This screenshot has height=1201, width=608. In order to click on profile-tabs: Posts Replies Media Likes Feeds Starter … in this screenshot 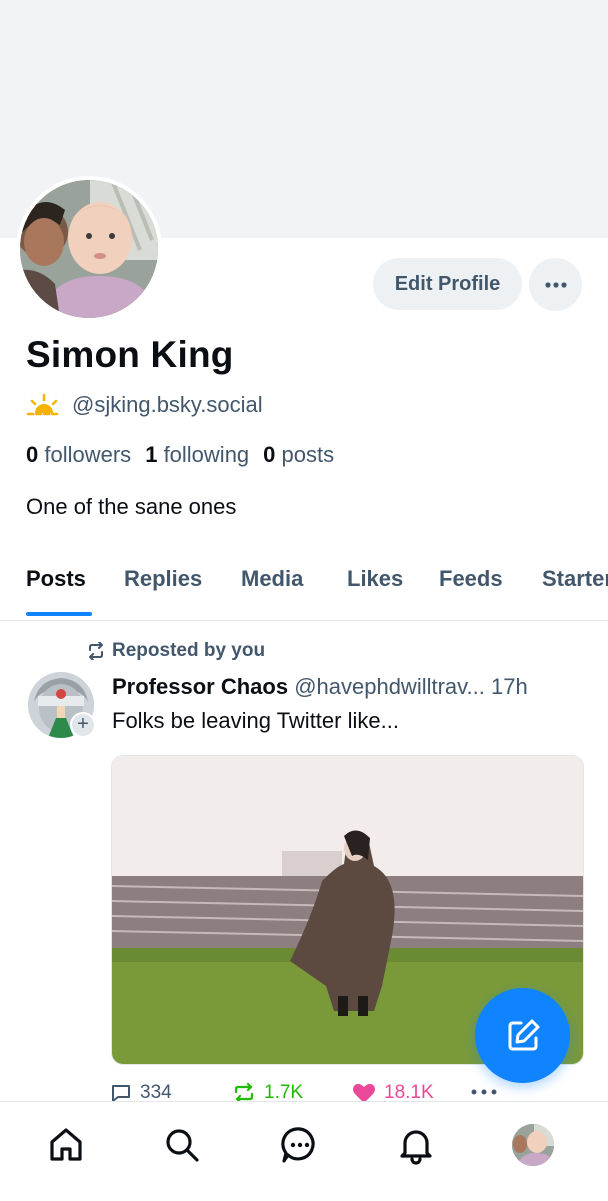, I will do `click(304, 584)`.